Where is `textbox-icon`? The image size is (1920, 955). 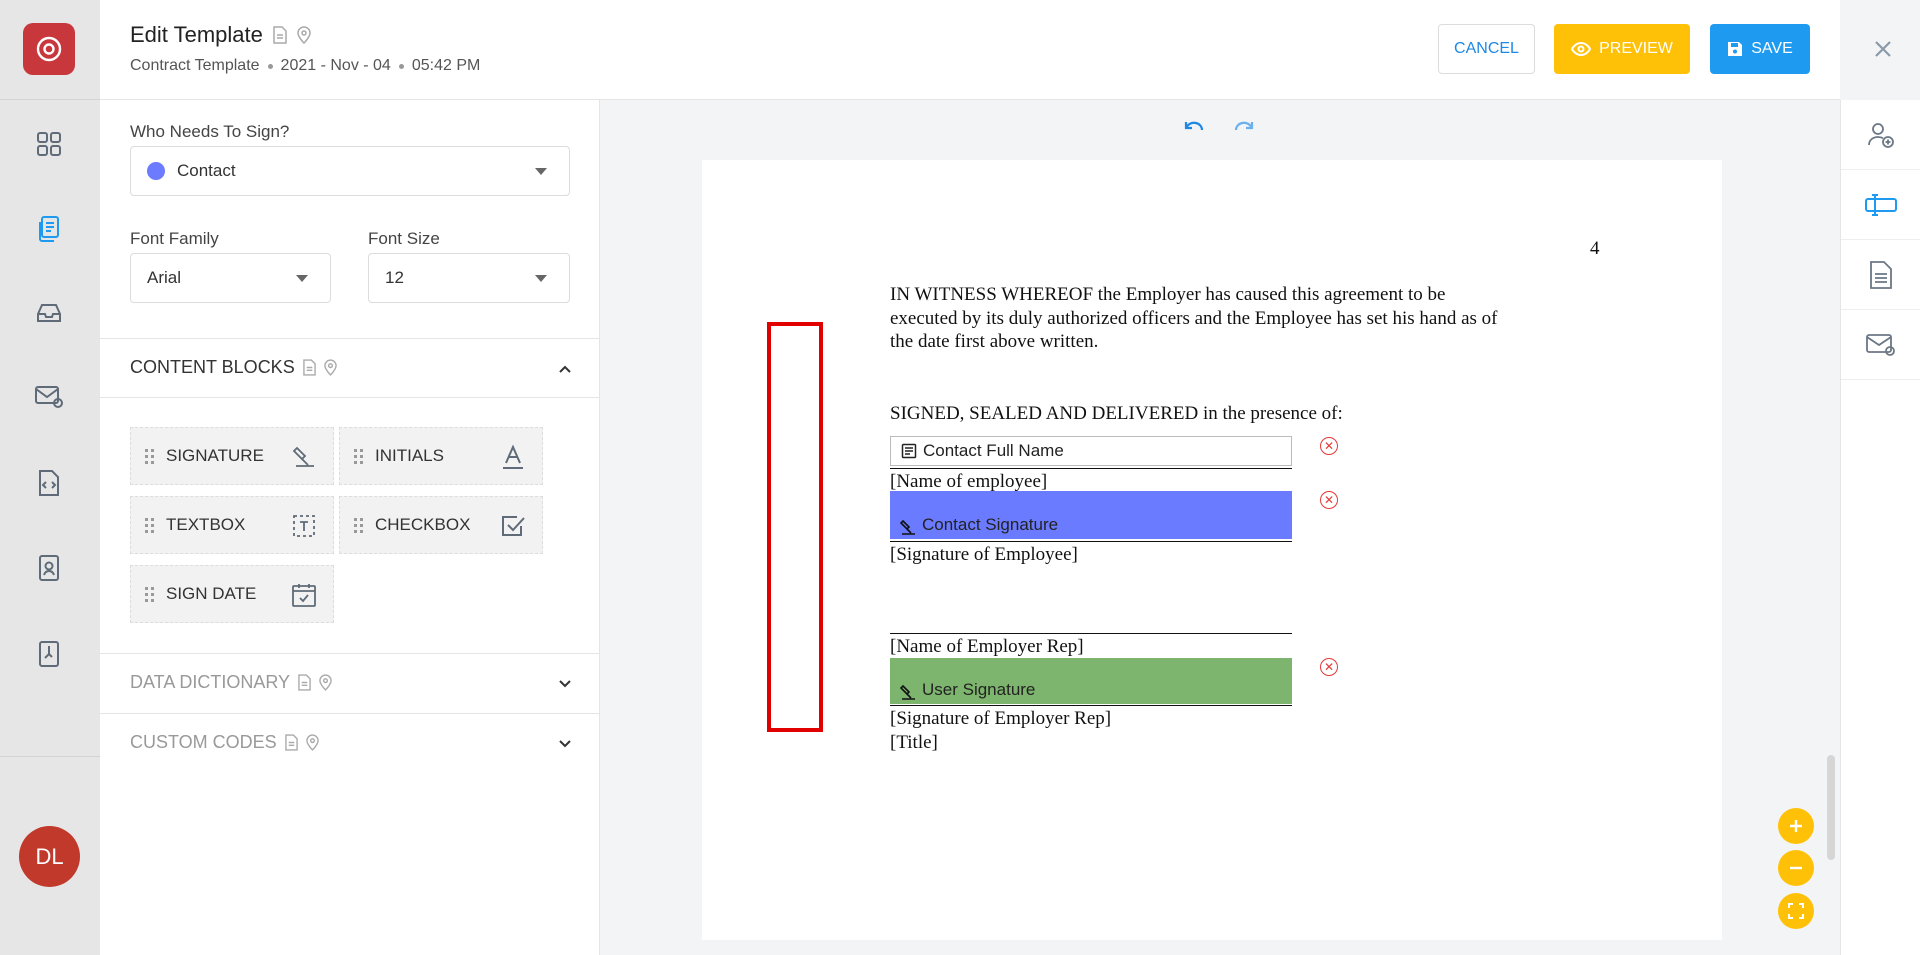
textbox-icon is located at coordinates (304, 526).